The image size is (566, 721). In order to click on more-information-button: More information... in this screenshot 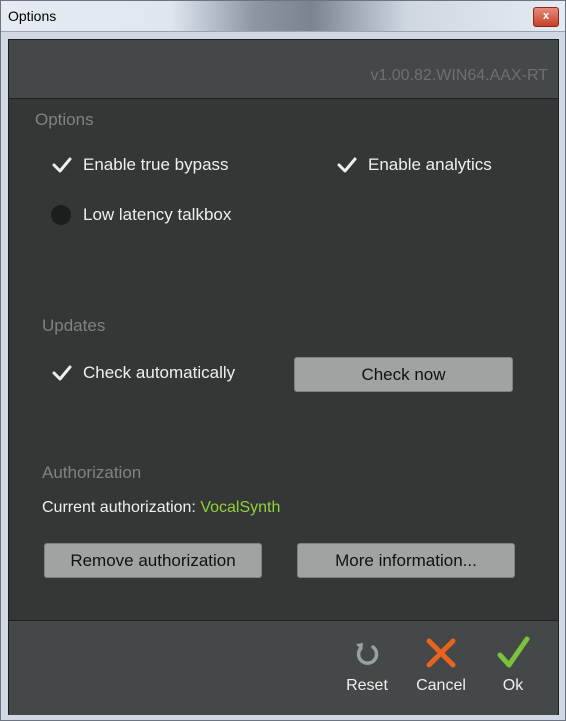, I will do `click(406, 560)`.